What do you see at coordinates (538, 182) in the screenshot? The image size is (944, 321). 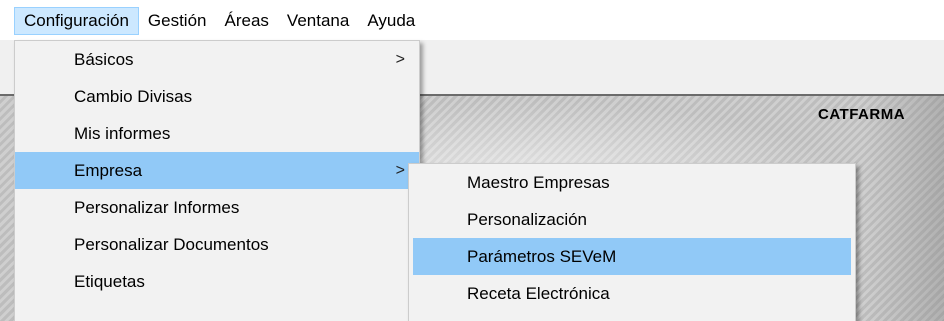 I see `menu-item-label: Maestro Empresas` at bounding box center [538, 182].